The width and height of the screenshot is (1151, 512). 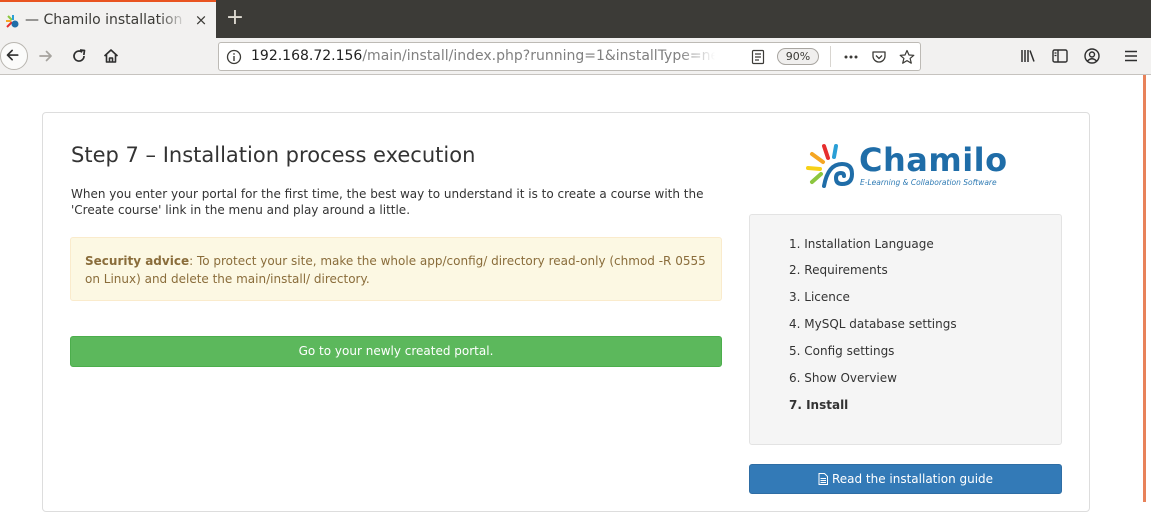 What do you see at coordinates (46, 56) in the screenshot?
I see `forward-arrow-icon` at bounding box center [46, 56].